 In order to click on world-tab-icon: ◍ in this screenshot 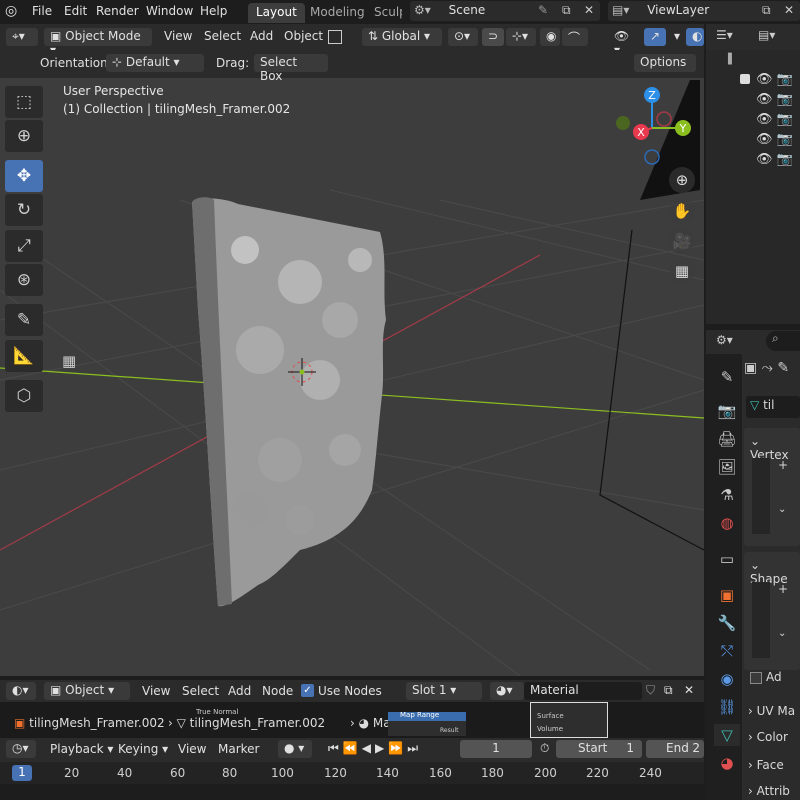, I will do `click(727, 523)`.